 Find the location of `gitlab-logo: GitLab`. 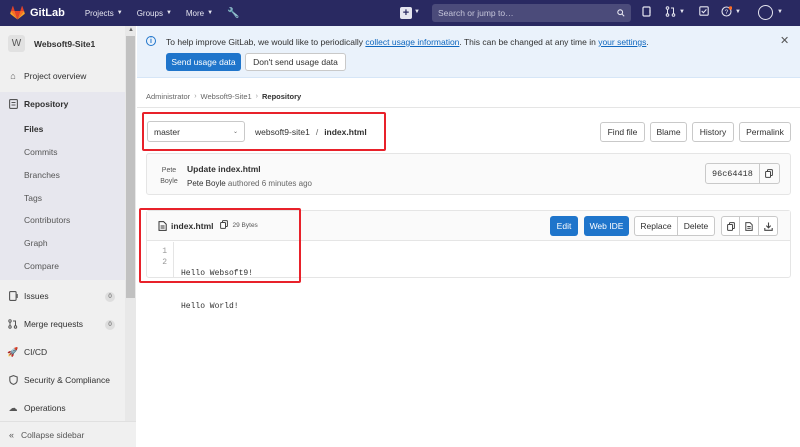

gitlab-logo: GitLab is located at coordinates (37, 13).